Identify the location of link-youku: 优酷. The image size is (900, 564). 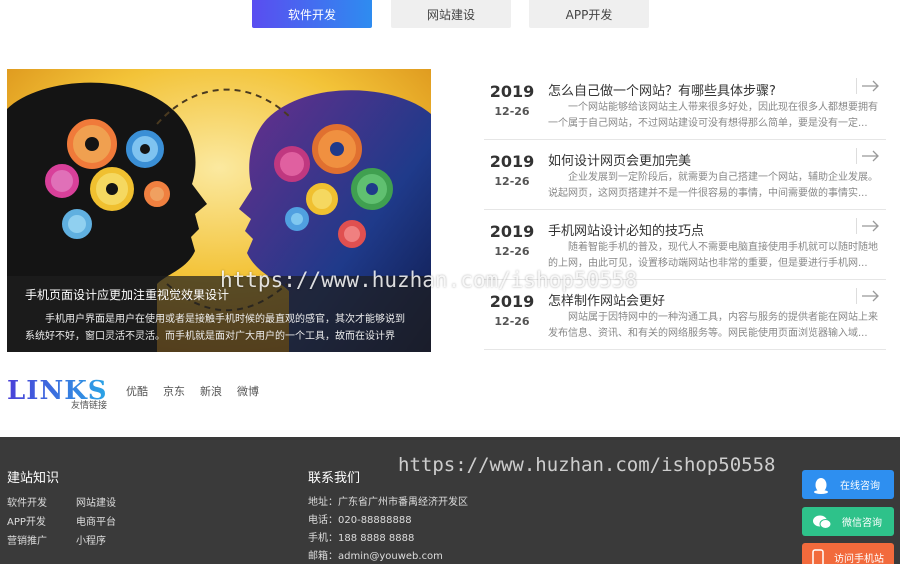
(137, 391).